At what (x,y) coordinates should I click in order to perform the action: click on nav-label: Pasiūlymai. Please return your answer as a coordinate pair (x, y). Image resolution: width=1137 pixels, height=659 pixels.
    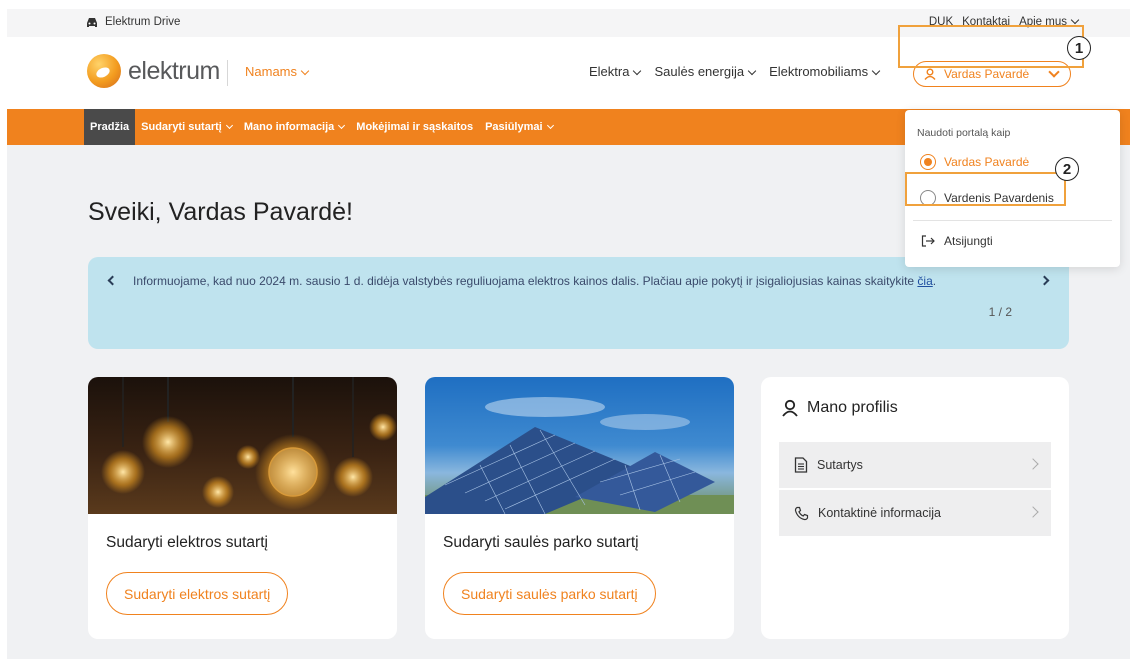
    Looking at the image, I should click on (514, 127).